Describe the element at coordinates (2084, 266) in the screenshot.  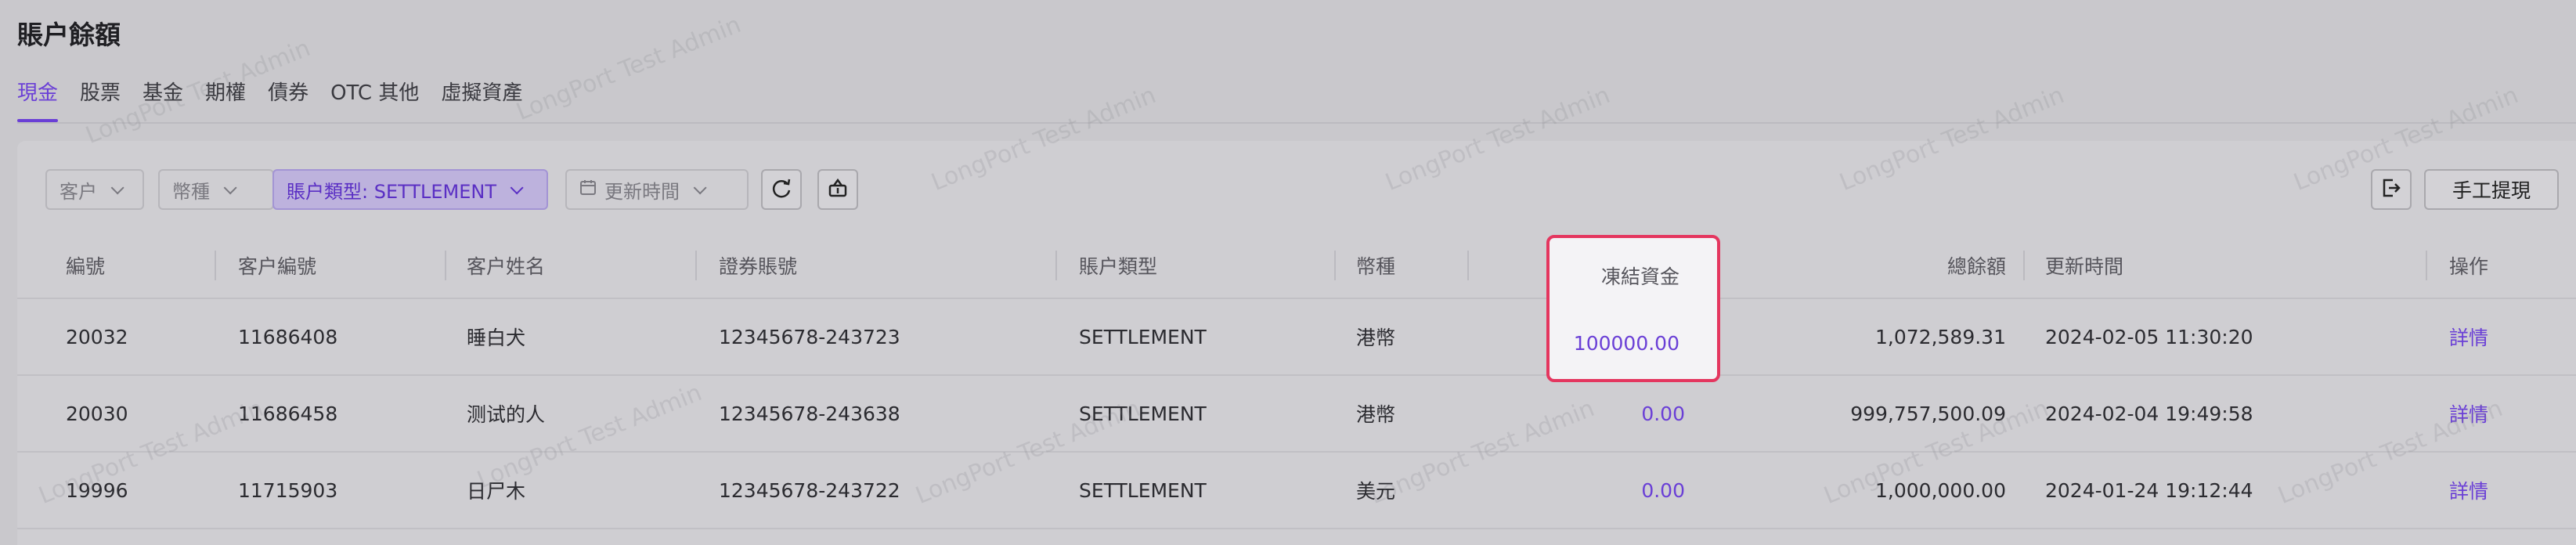
I see `col-updated-at: 更新時間` at that location.